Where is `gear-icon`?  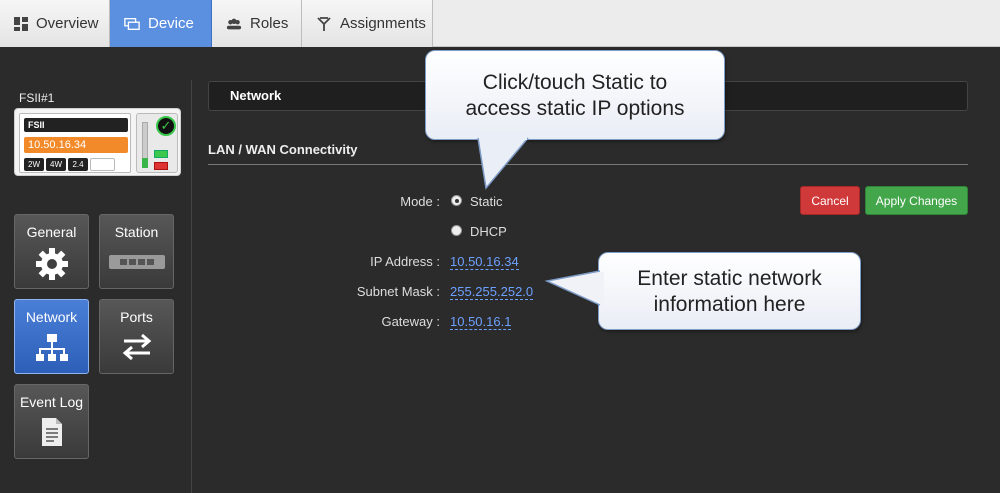 gear-icon is located at coordinates (51, 264).